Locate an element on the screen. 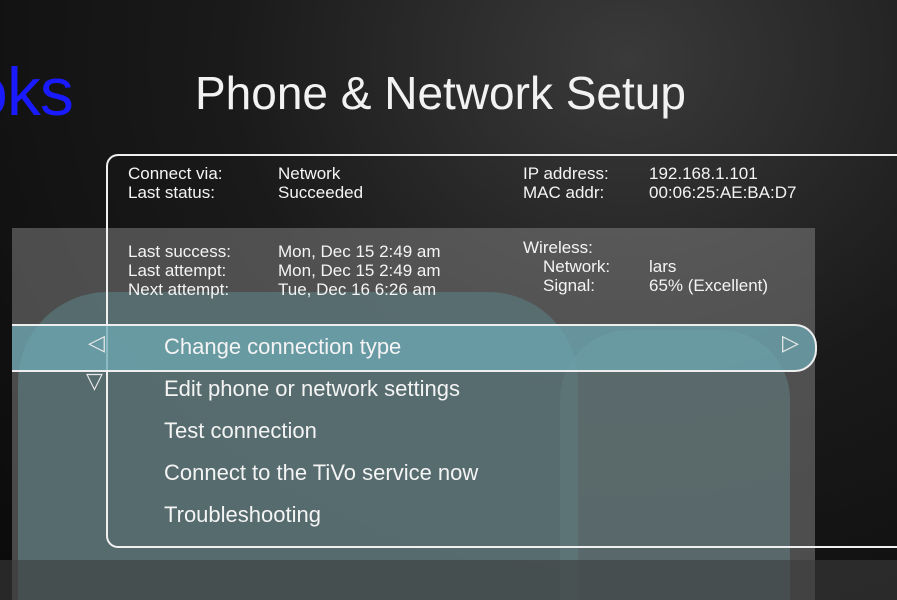 Image resolution: width=897 pixels, height=600 pixels. signal-row: Signal: 65% (Excellent) is located at coordinates (645, 285).